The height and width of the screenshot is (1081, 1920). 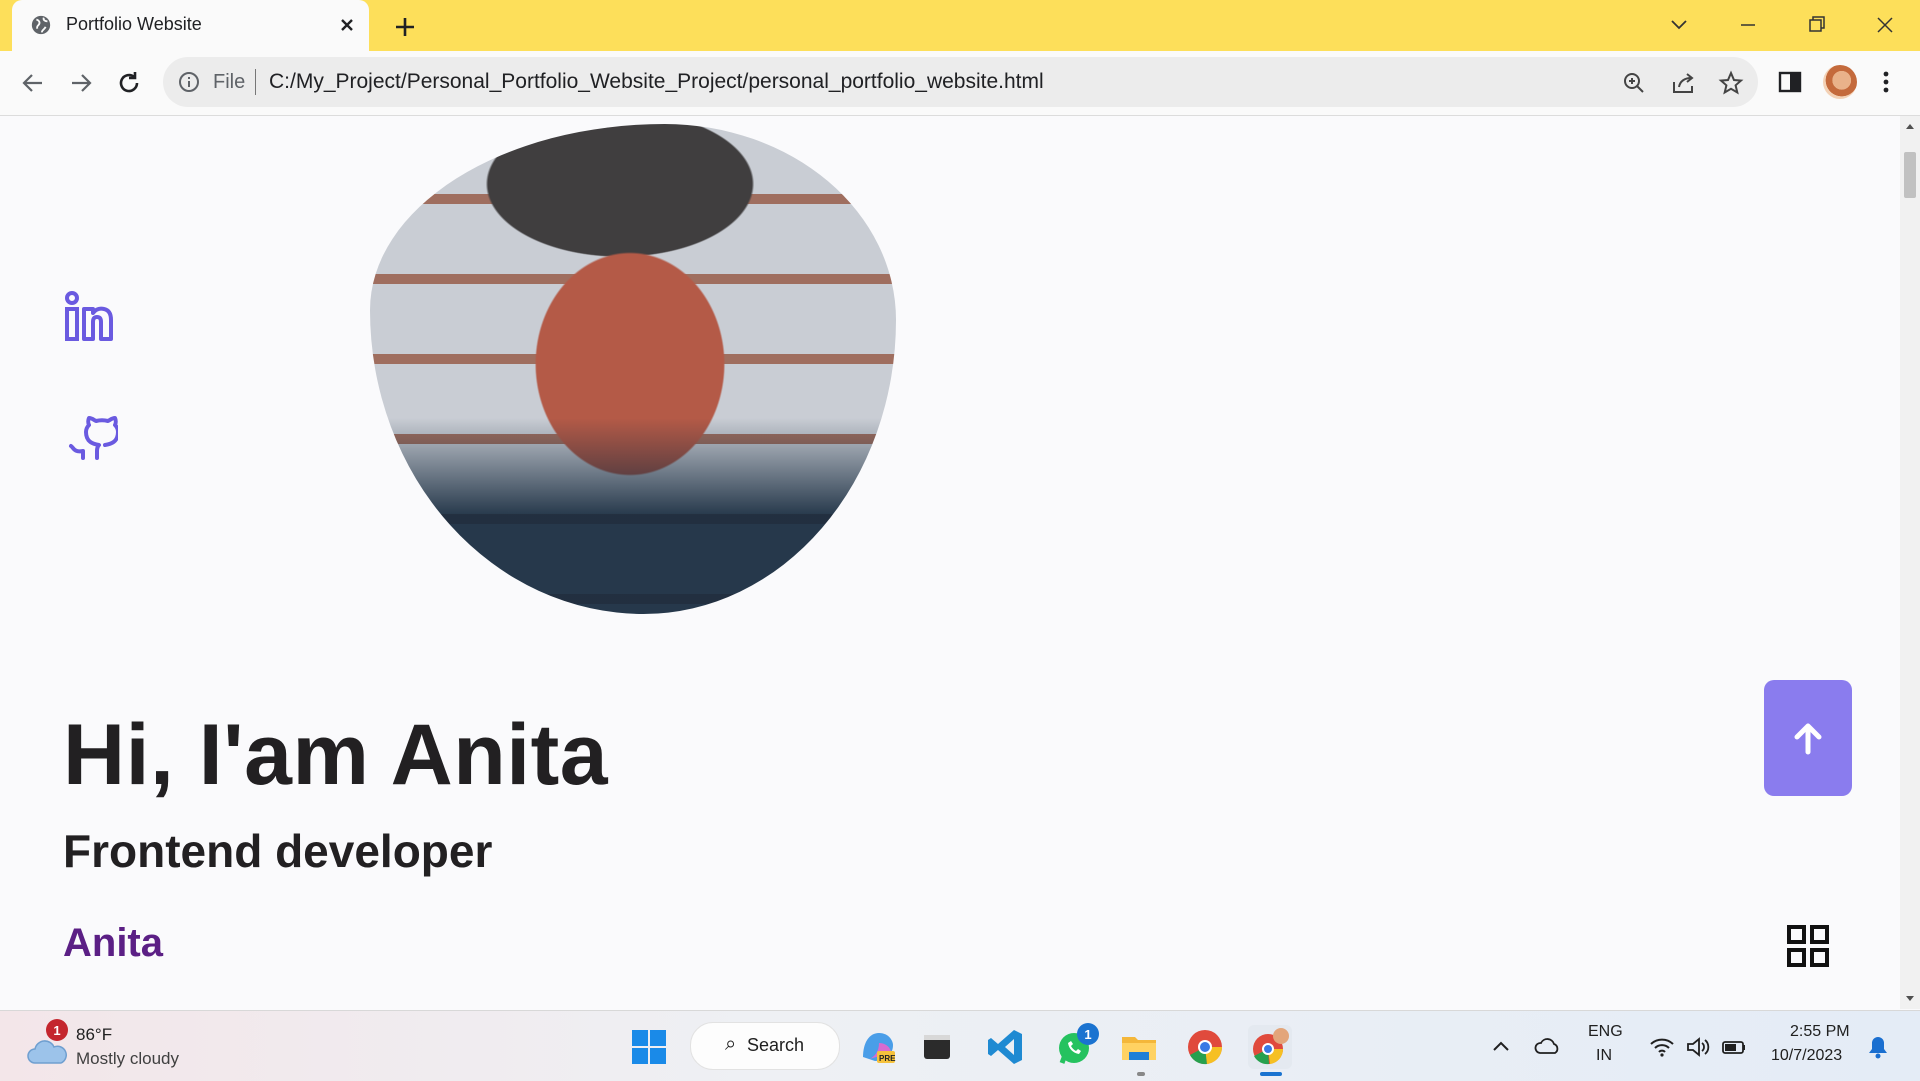 I want to click on clock-date: 10/7/2023, so click(x=1806, y=1056).